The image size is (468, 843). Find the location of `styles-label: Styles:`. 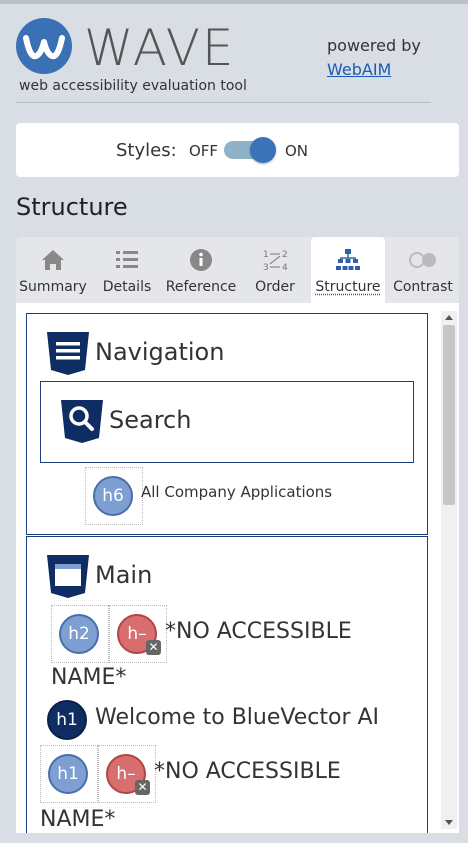

styles-label: Styles: is located at coordinates (146, 150).